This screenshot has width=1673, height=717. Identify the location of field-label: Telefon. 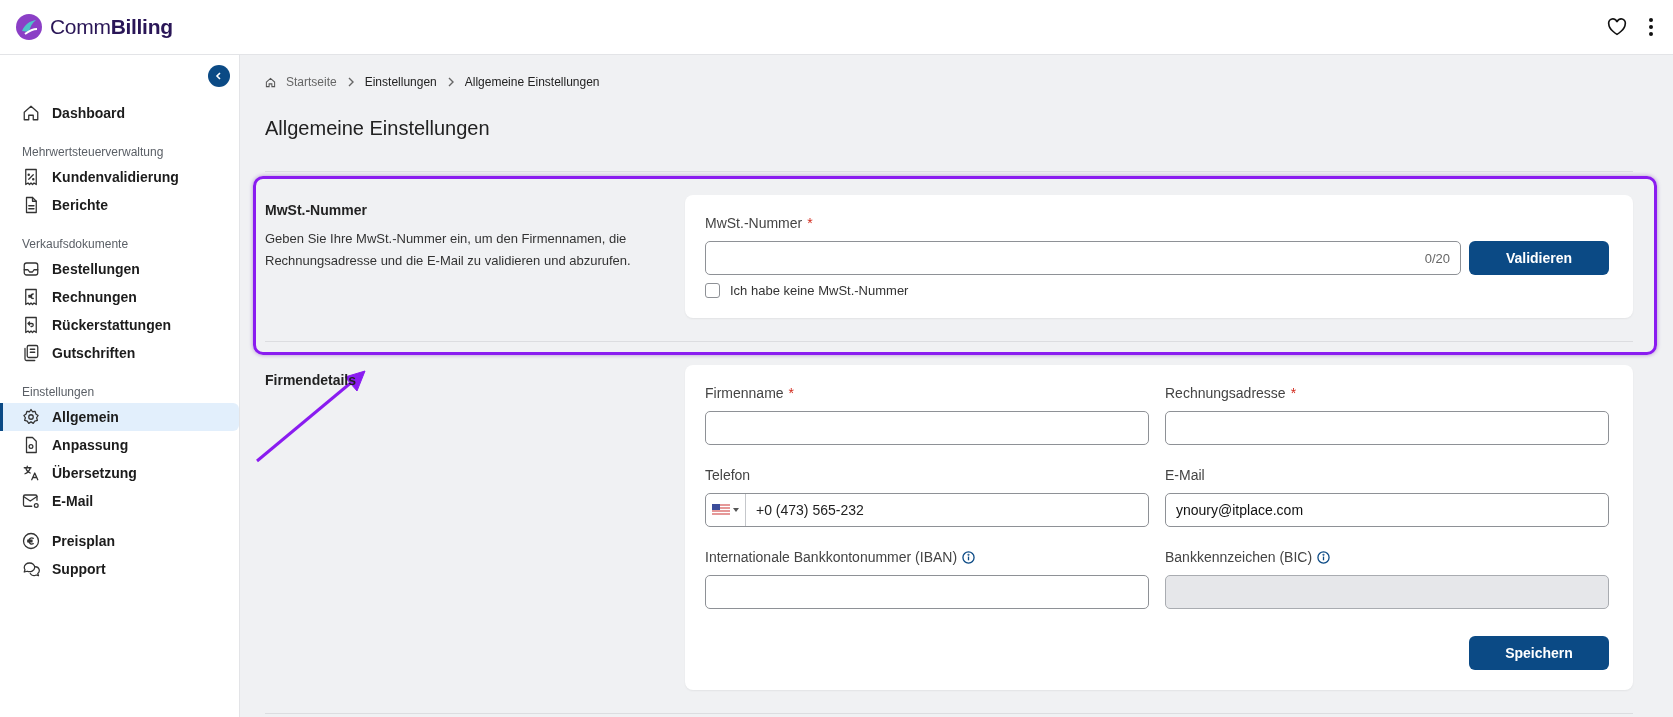
(728, 475).